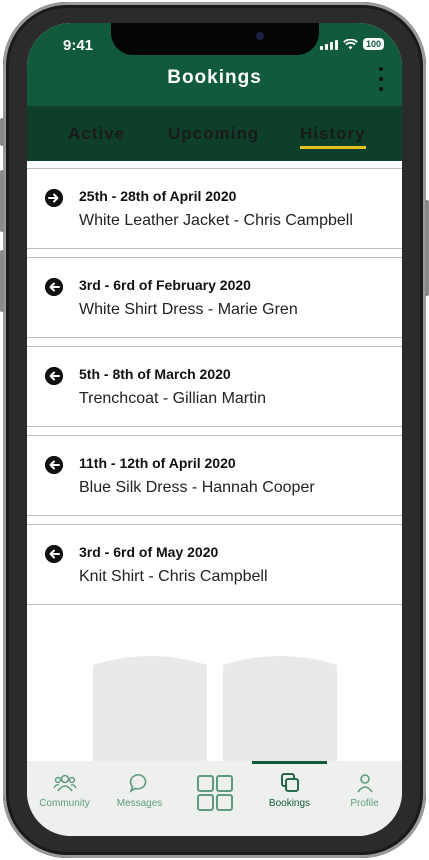 This screenshot has height=860, width=429. I want to click on status-icons: 100, so click(351, 44).